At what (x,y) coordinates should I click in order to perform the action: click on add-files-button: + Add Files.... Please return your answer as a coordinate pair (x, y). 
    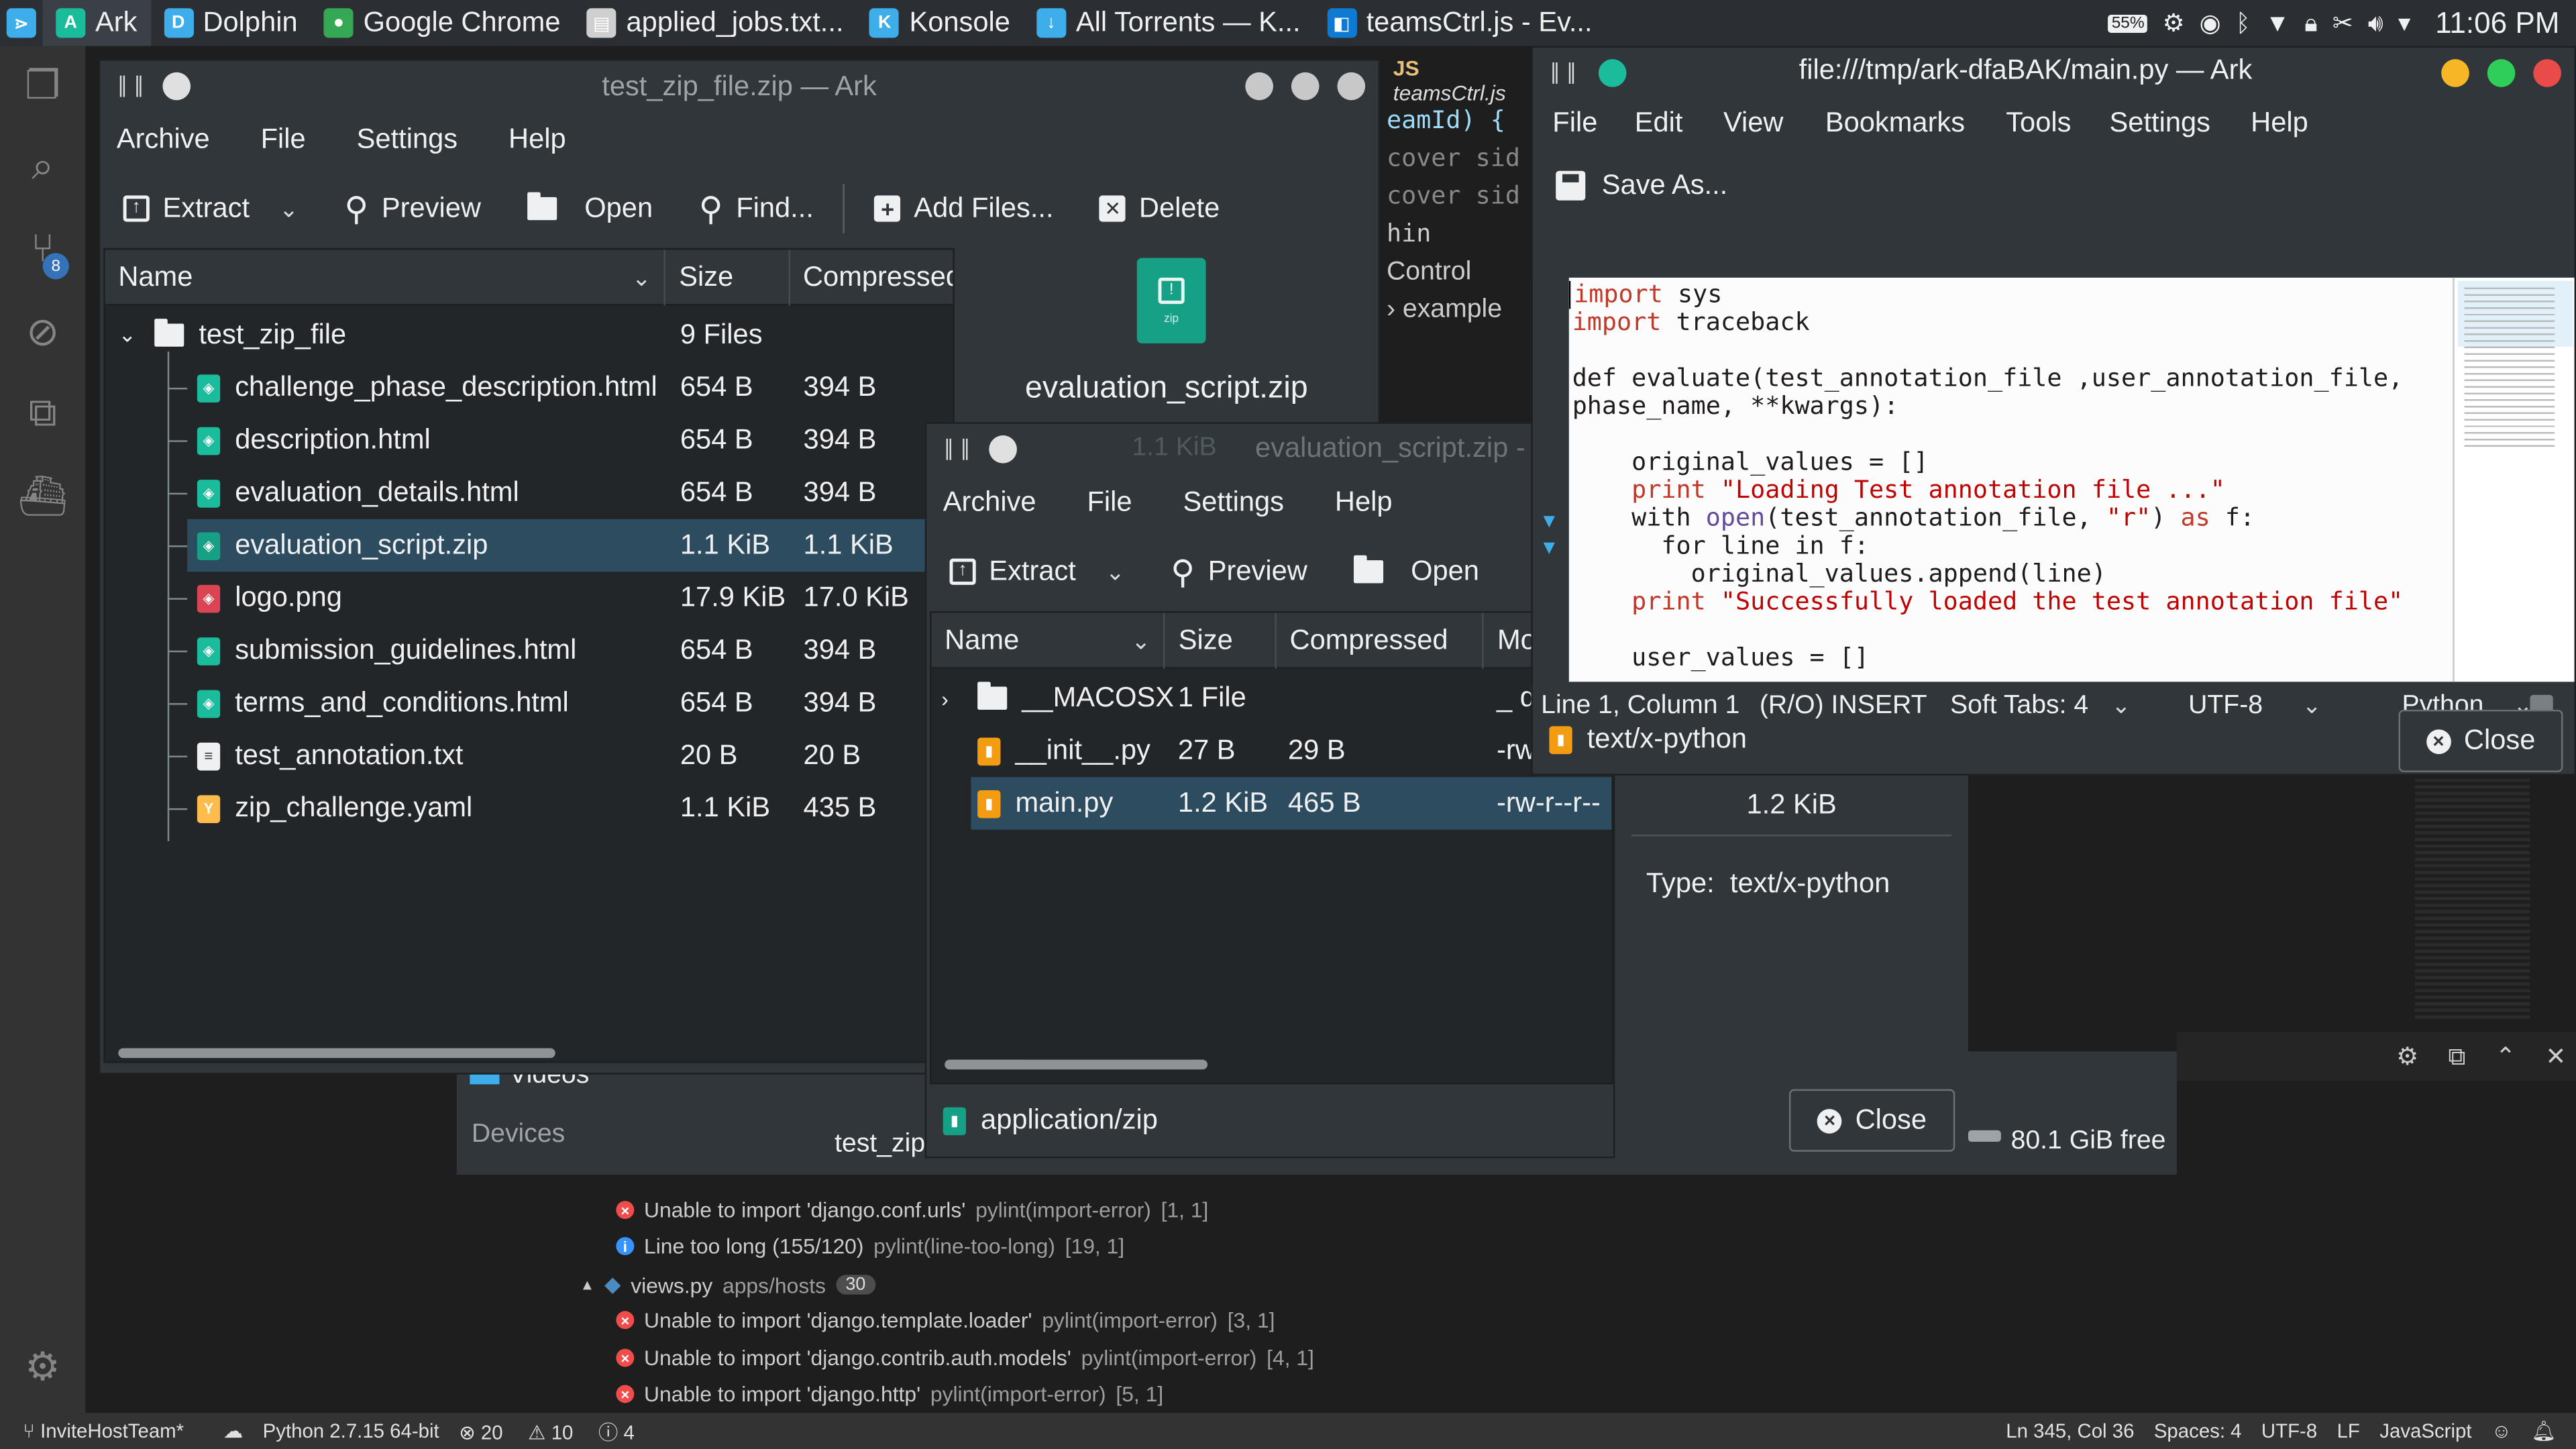
    Looking at the image, I should click on (964, 209).